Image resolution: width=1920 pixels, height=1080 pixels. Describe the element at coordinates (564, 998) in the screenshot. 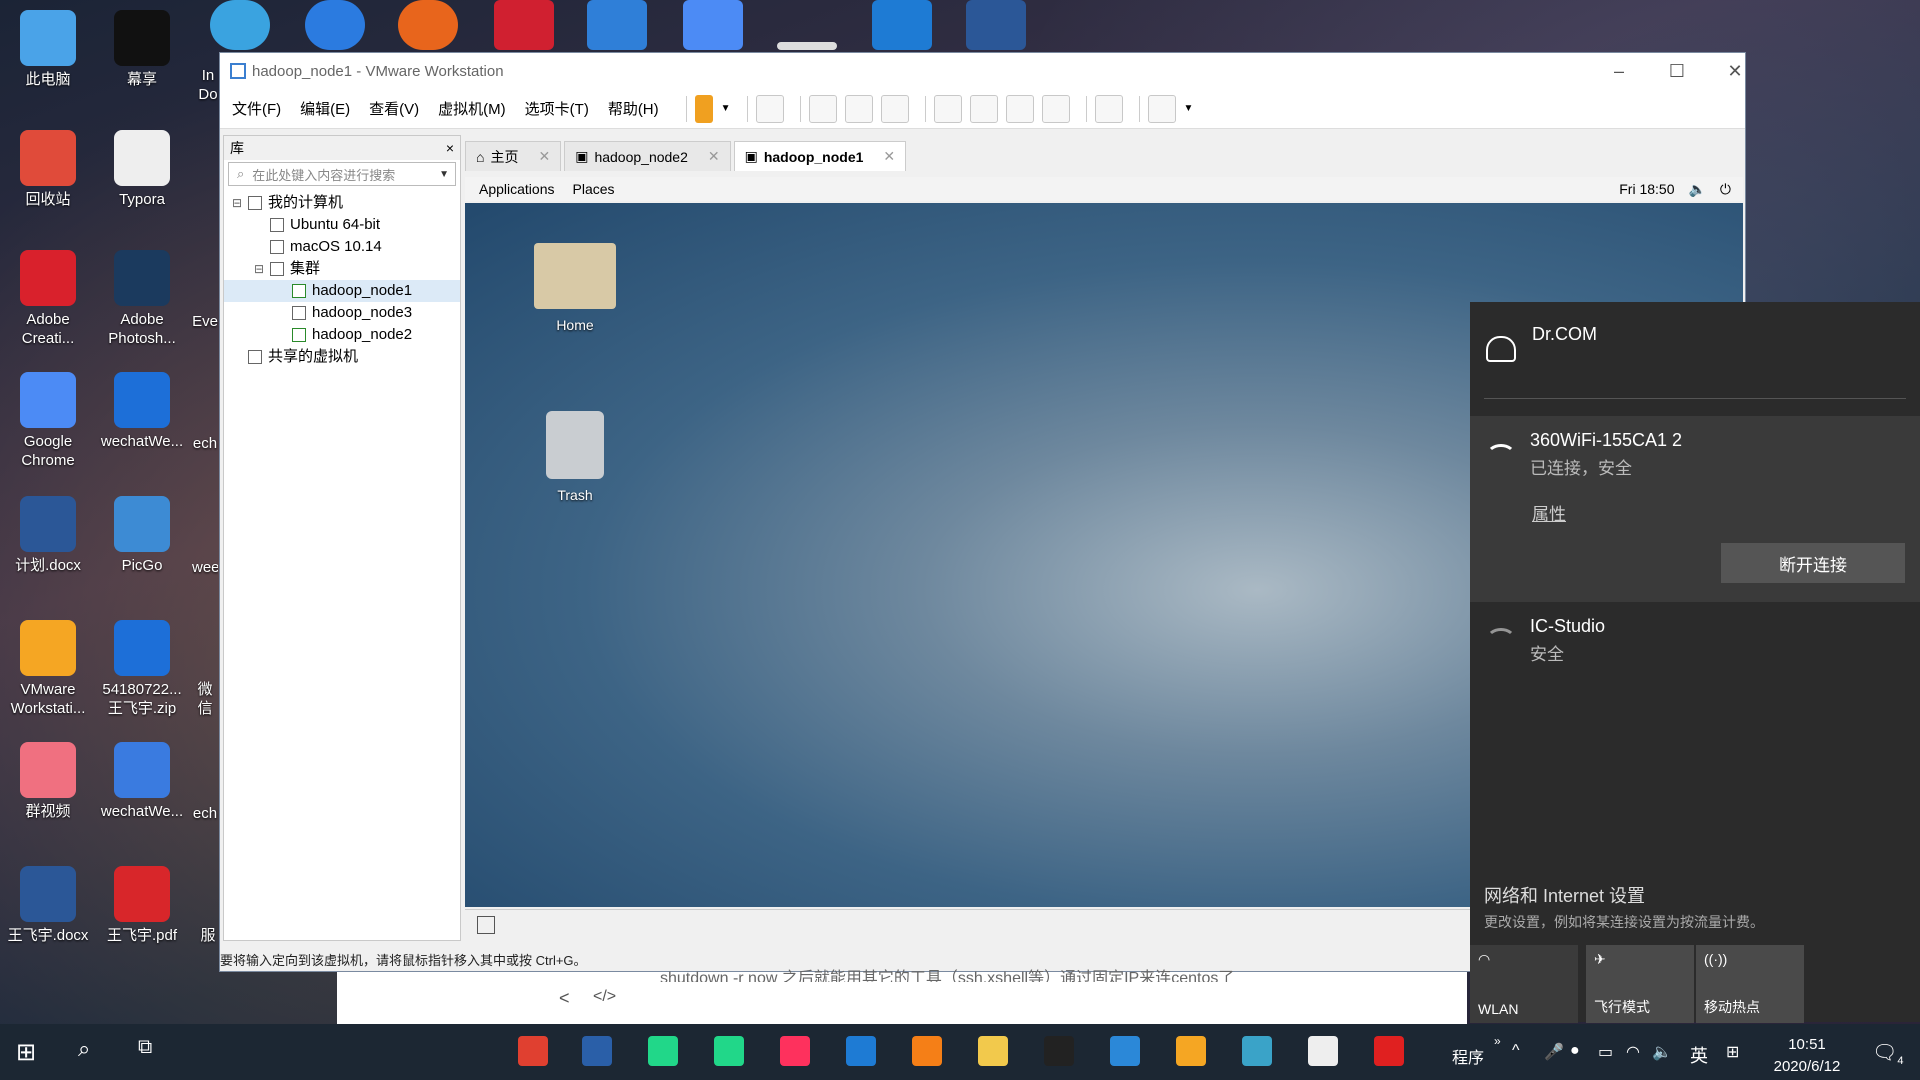

I see `nav-back-icon: <` at that location.